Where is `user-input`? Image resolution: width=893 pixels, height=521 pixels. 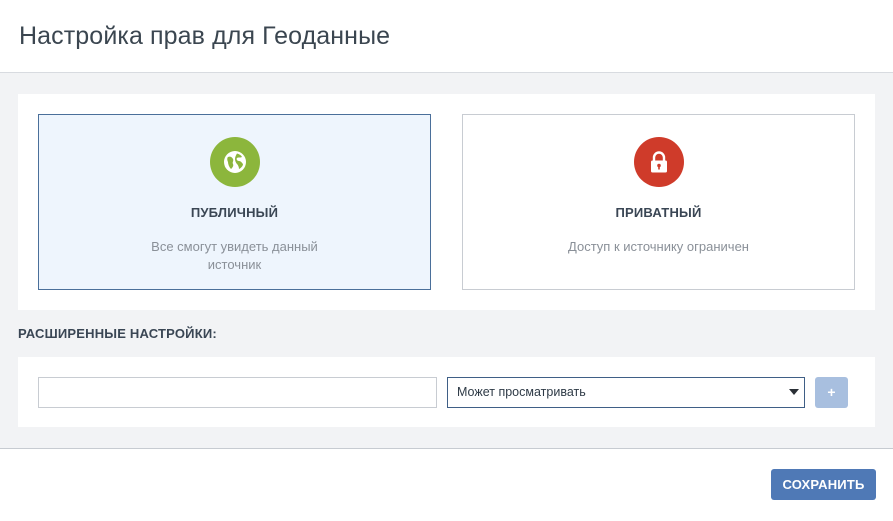
user-input is located at coordinates (237, 392).